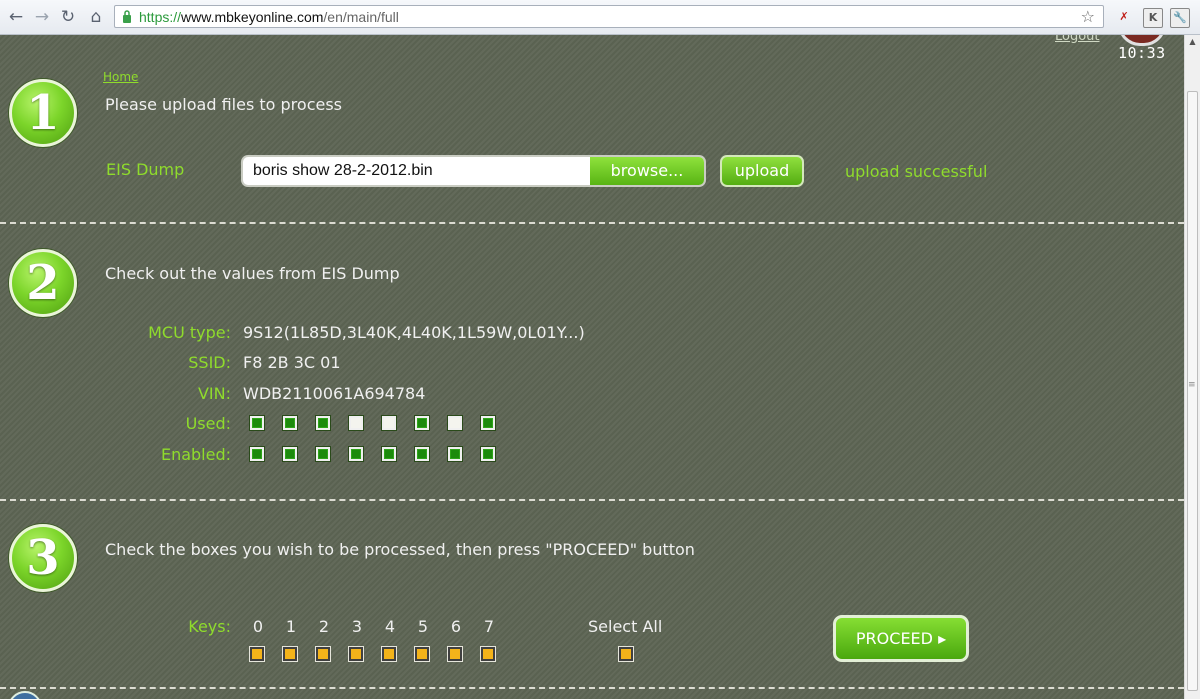 Image resolution: width=1200 pixels, height=699 pixels. I want to click on scroll-thumb, so click(1192, 391).